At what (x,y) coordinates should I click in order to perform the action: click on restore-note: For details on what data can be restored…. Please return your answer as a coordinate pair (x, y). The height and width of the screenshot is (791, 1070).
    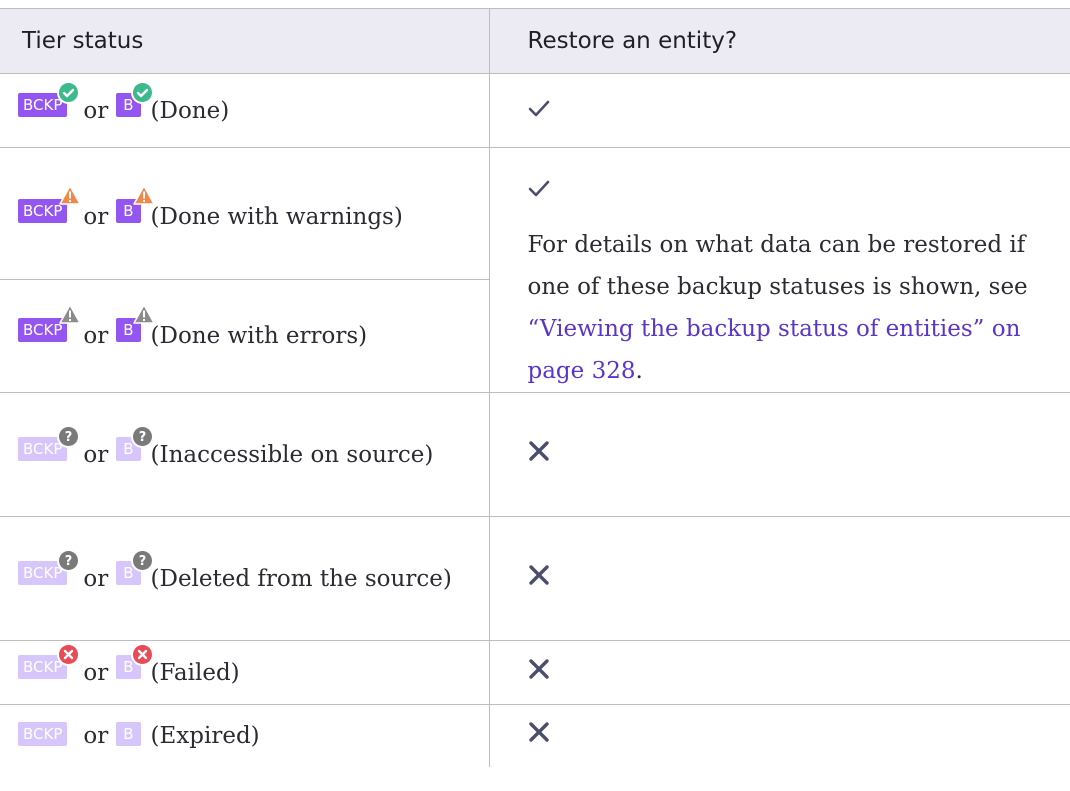
    Looking at the image, I should click on (777, 308).